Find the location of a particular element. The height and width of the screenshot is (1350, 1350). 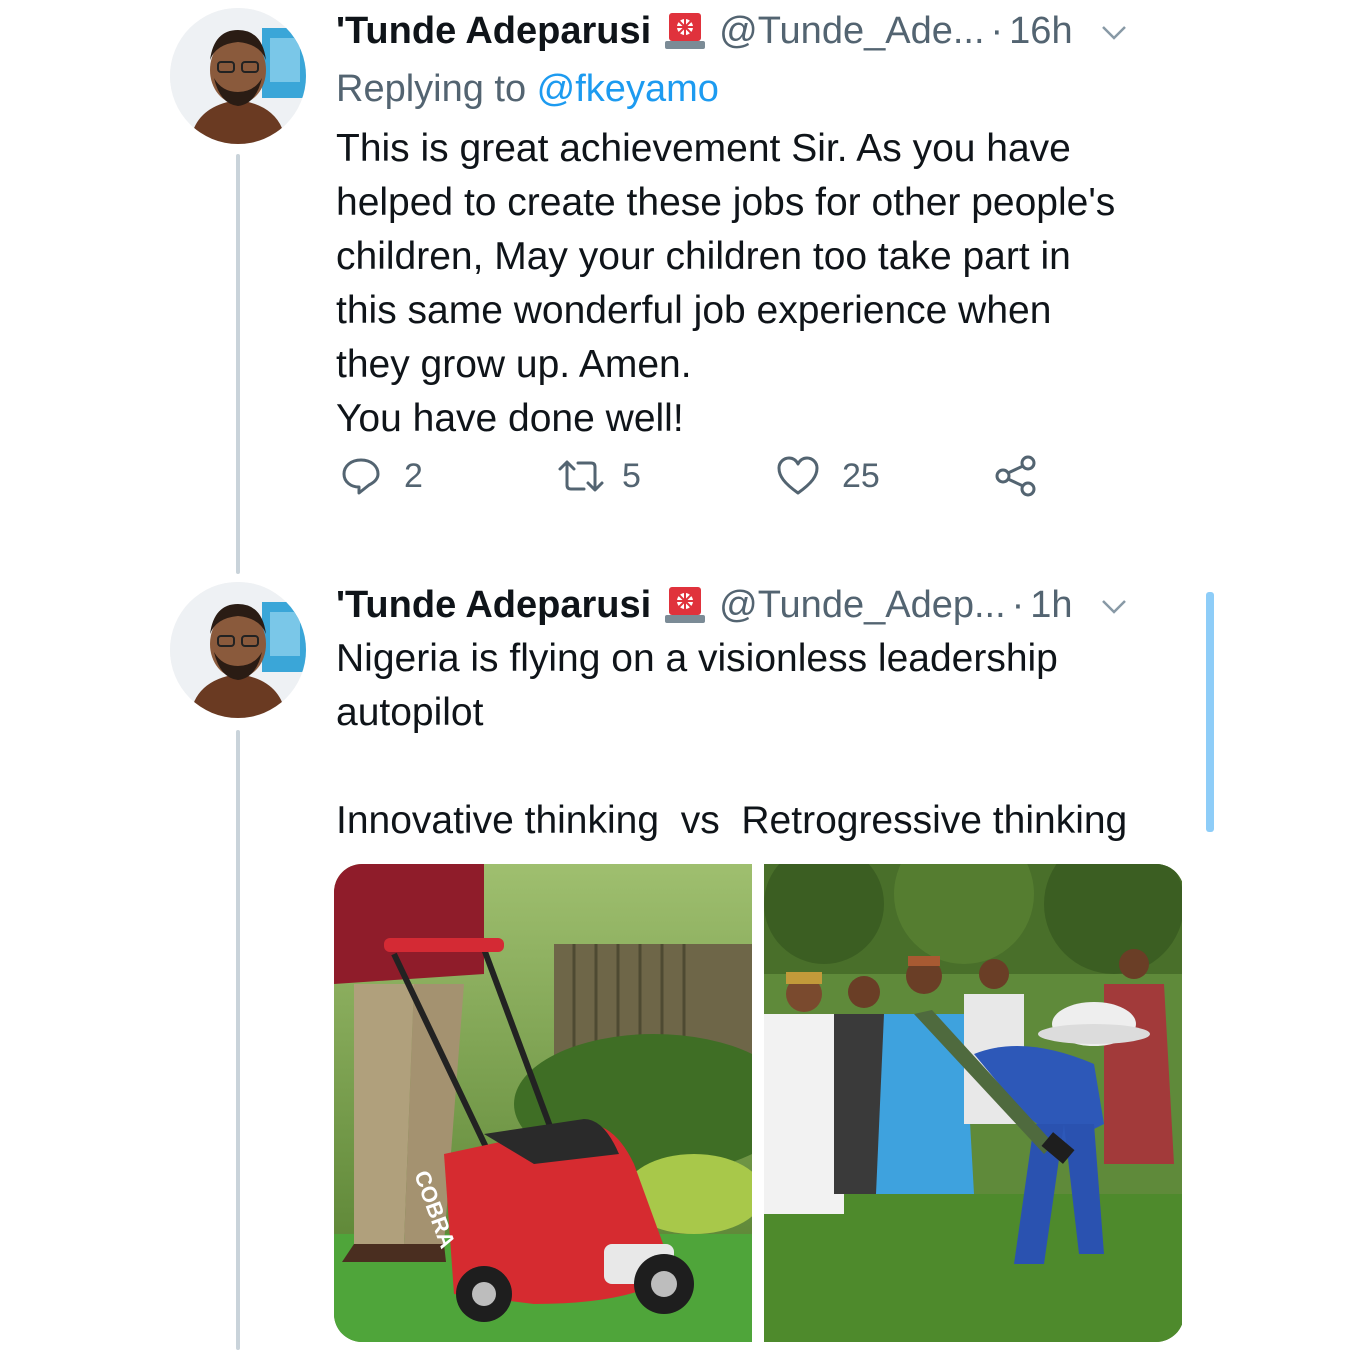

share-button is located at coordinates (1016, 476).